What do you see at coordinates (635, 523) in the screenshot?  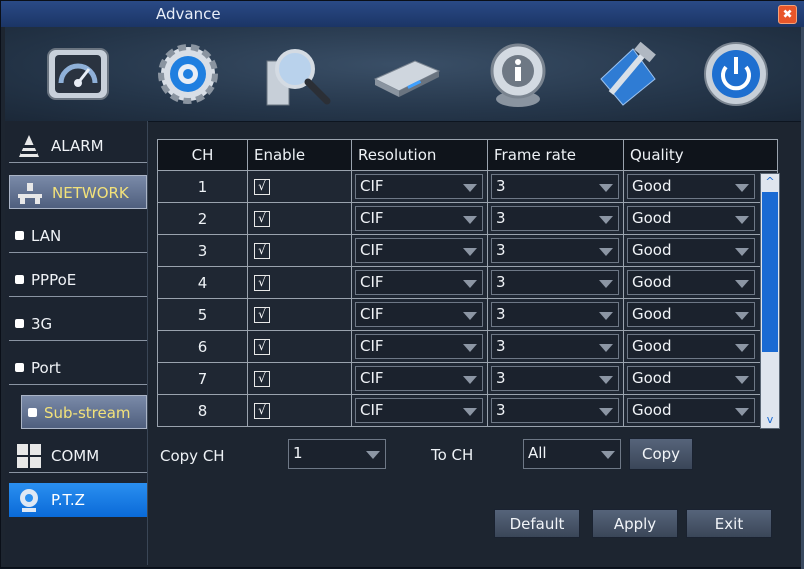 I see `apply-button: Apply` at bounding box center [635, 523].